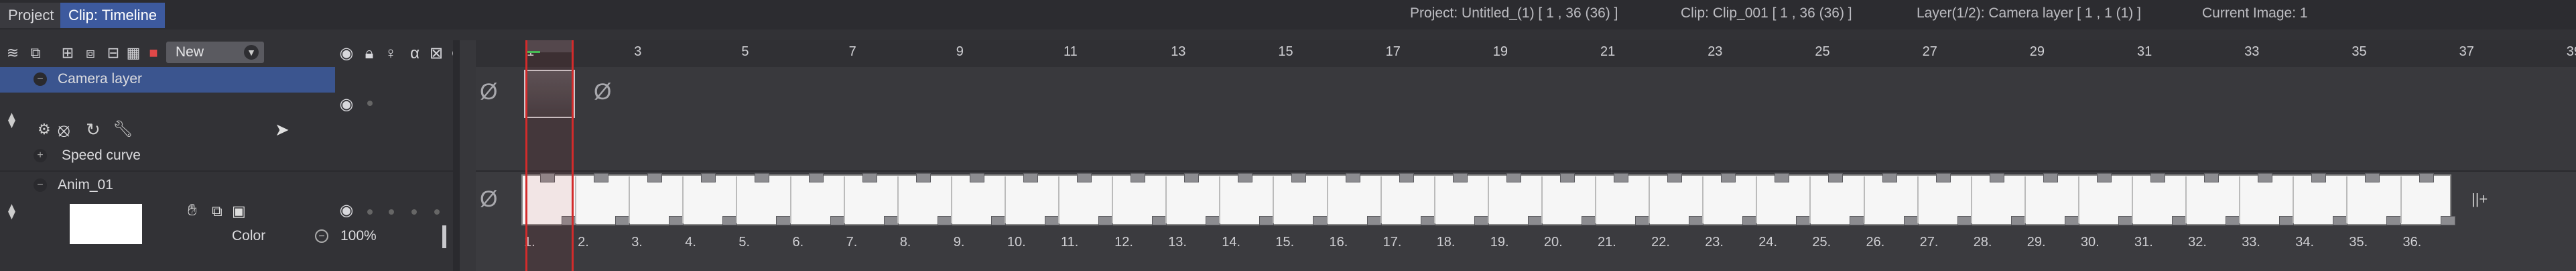  Describe the element at coordinates (64, 130) in the screenshot. I see `camera-reset-icon: ⦻` at that location.